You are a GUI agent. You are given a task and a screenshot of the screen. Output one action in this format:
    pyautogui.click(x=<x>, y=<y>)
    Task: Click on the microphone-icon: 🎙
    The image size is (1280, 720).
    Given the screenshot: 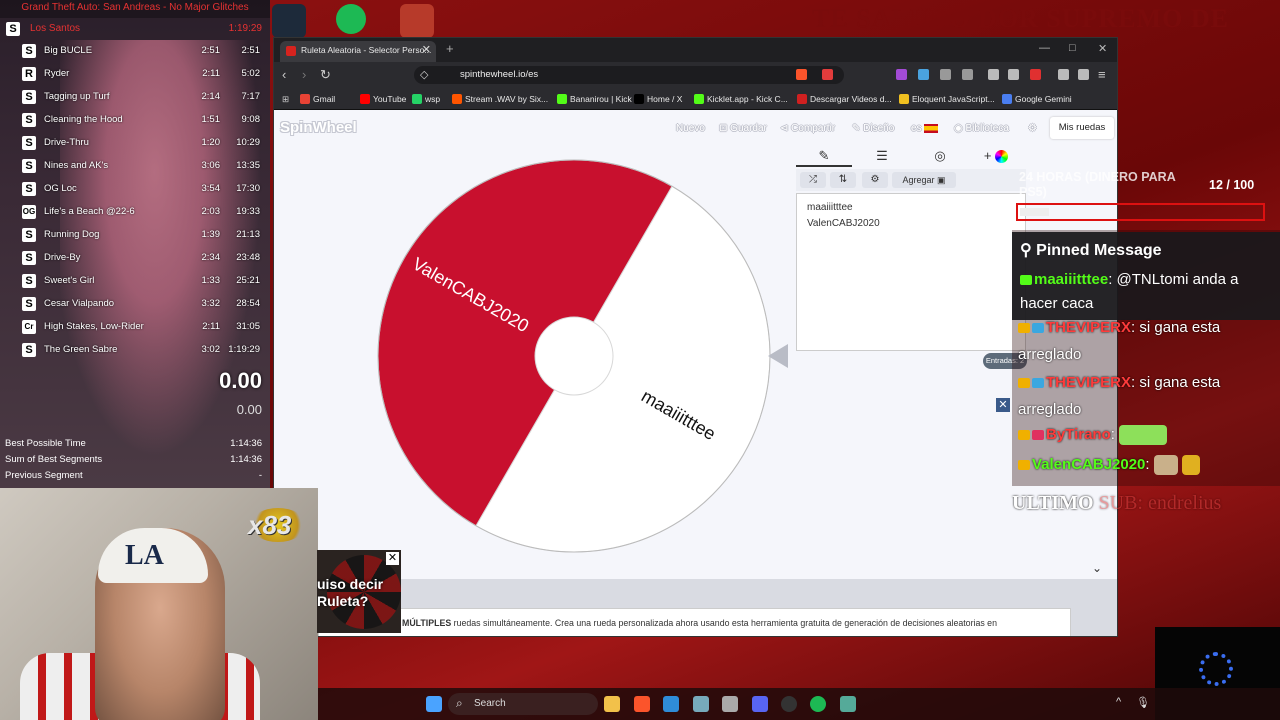 What is the action you would take?
    pyautogui.click(x=1143, y=704)
    